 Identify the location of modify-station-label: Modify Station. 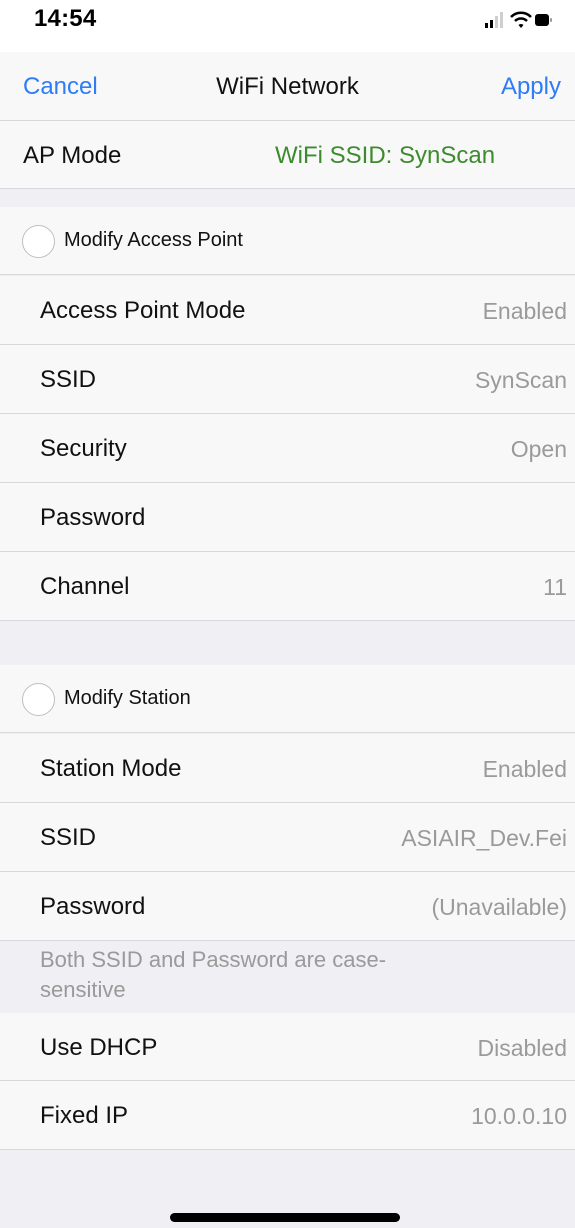
(127, 698).